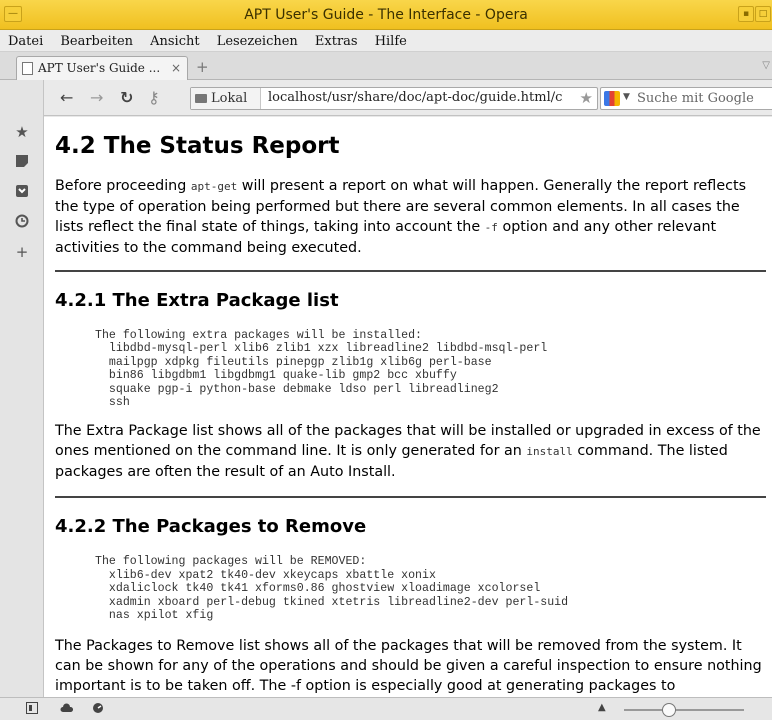 The width and height of the screenshot is (772, 720). Describe the element at coordinates (257, 41) in the screenshot. I see `menu-lesezeichen: Lesezeichen` at that location.